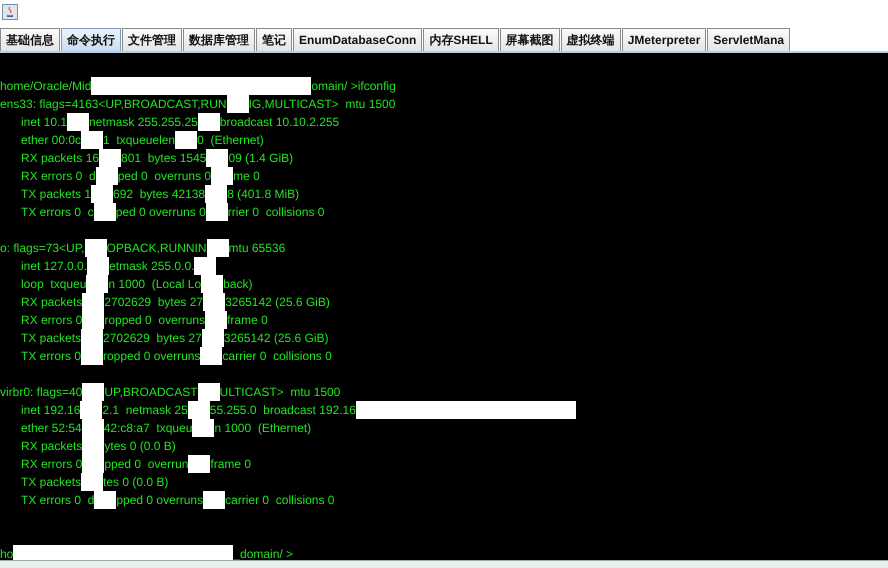 The height and width of the screenshot is (568, 888). Describe the element at coordinates (357, 39) in the screenshot. I see `tab: EnumDatabaseConn` at that location.